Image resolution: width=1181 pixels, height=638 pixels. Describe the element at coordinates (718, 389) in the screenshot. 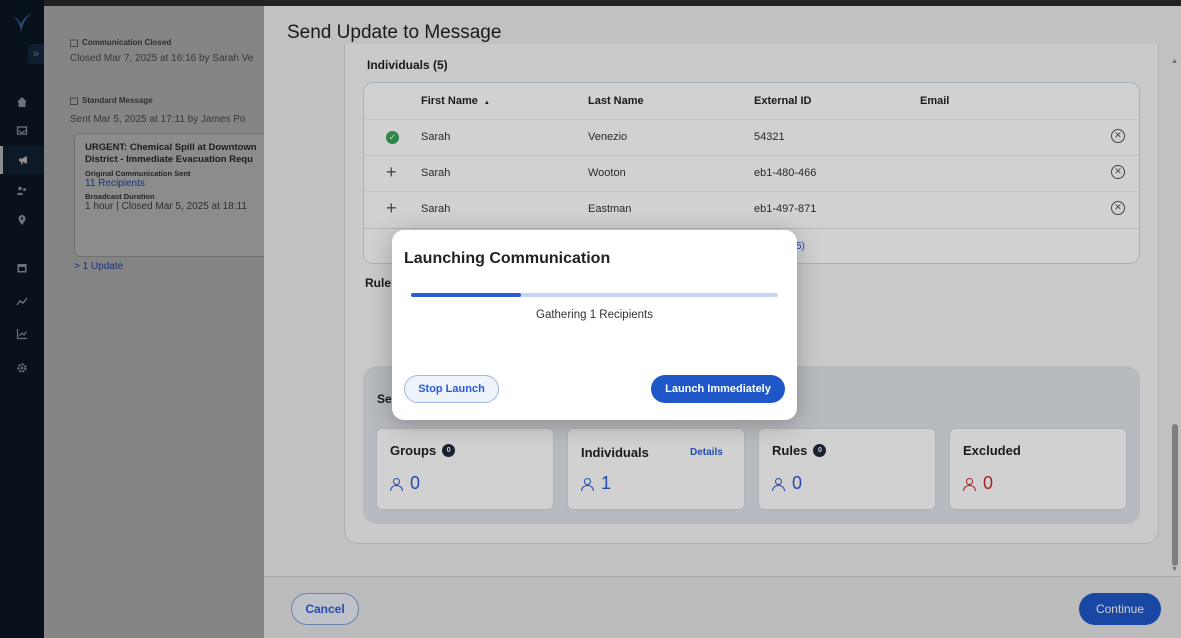

I see `launch-immediately-button: Launch Immediately` at that location.